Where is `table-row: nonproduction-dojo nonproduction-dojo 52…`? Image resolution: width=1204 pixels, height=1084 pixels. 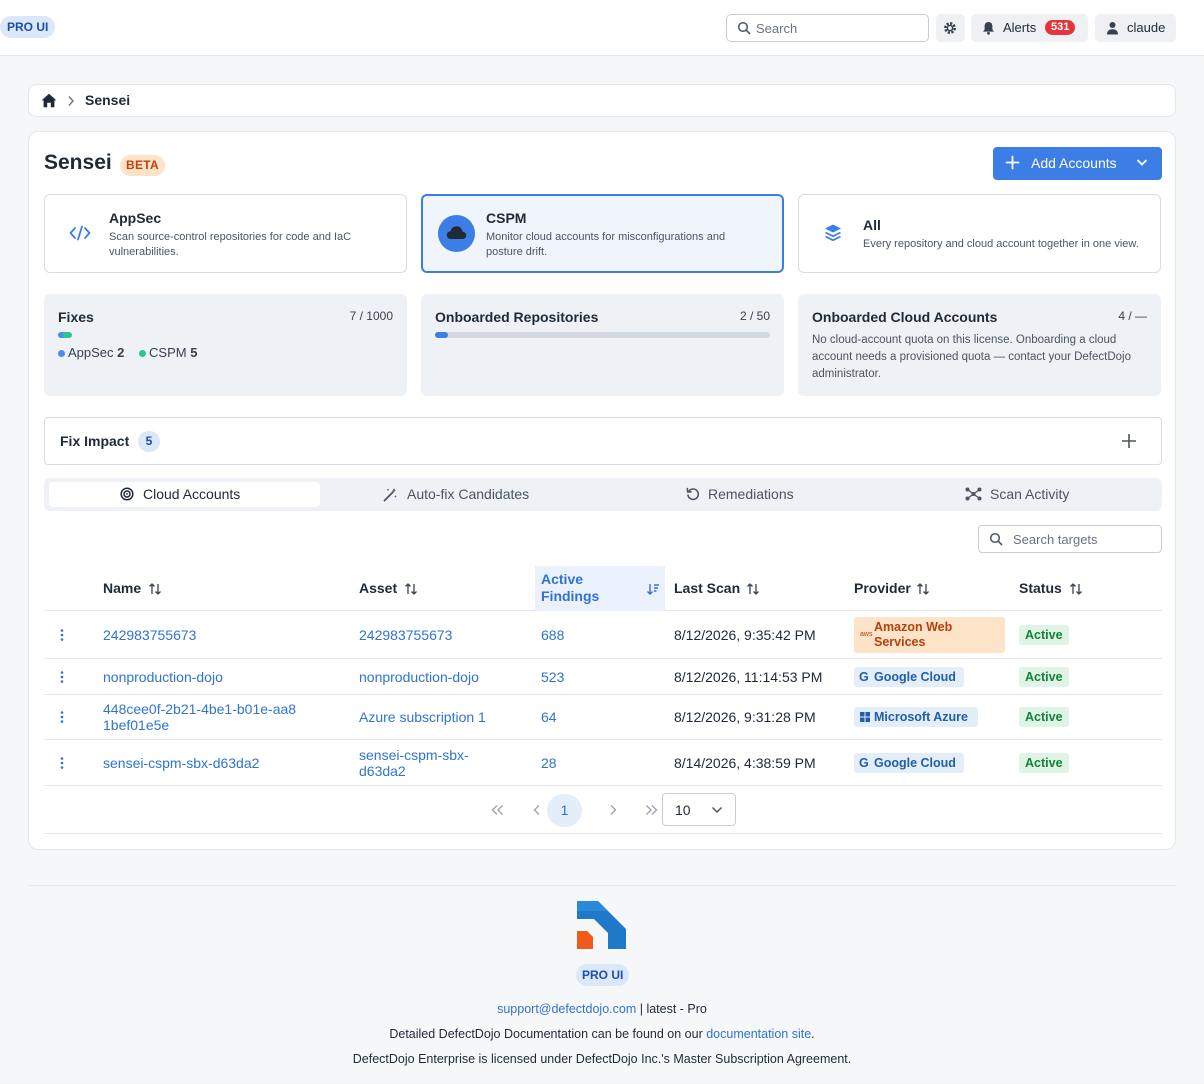
table-row: nonproduction-dojo nonproduction-dojo 52… is located at coordinates (603, 677).